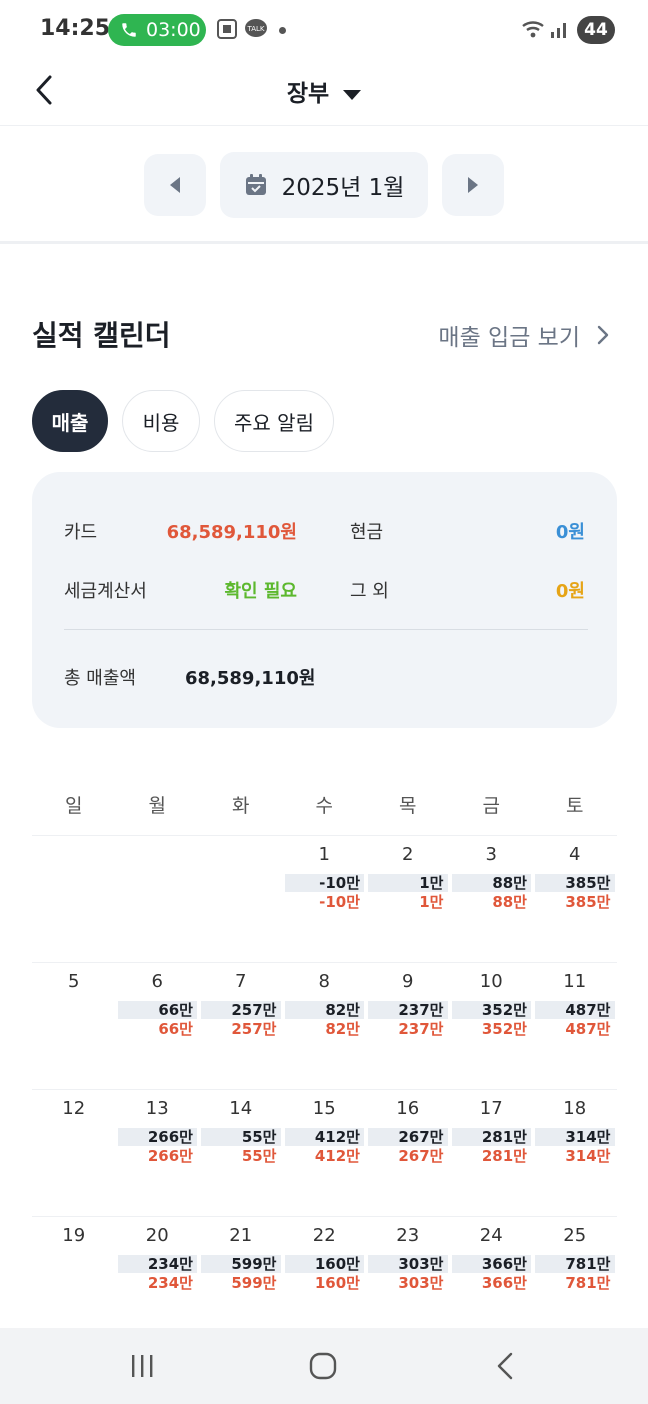 The width and height of the screenshot is (648, 1404). I want to click on next-month-button, so click(473, 185).